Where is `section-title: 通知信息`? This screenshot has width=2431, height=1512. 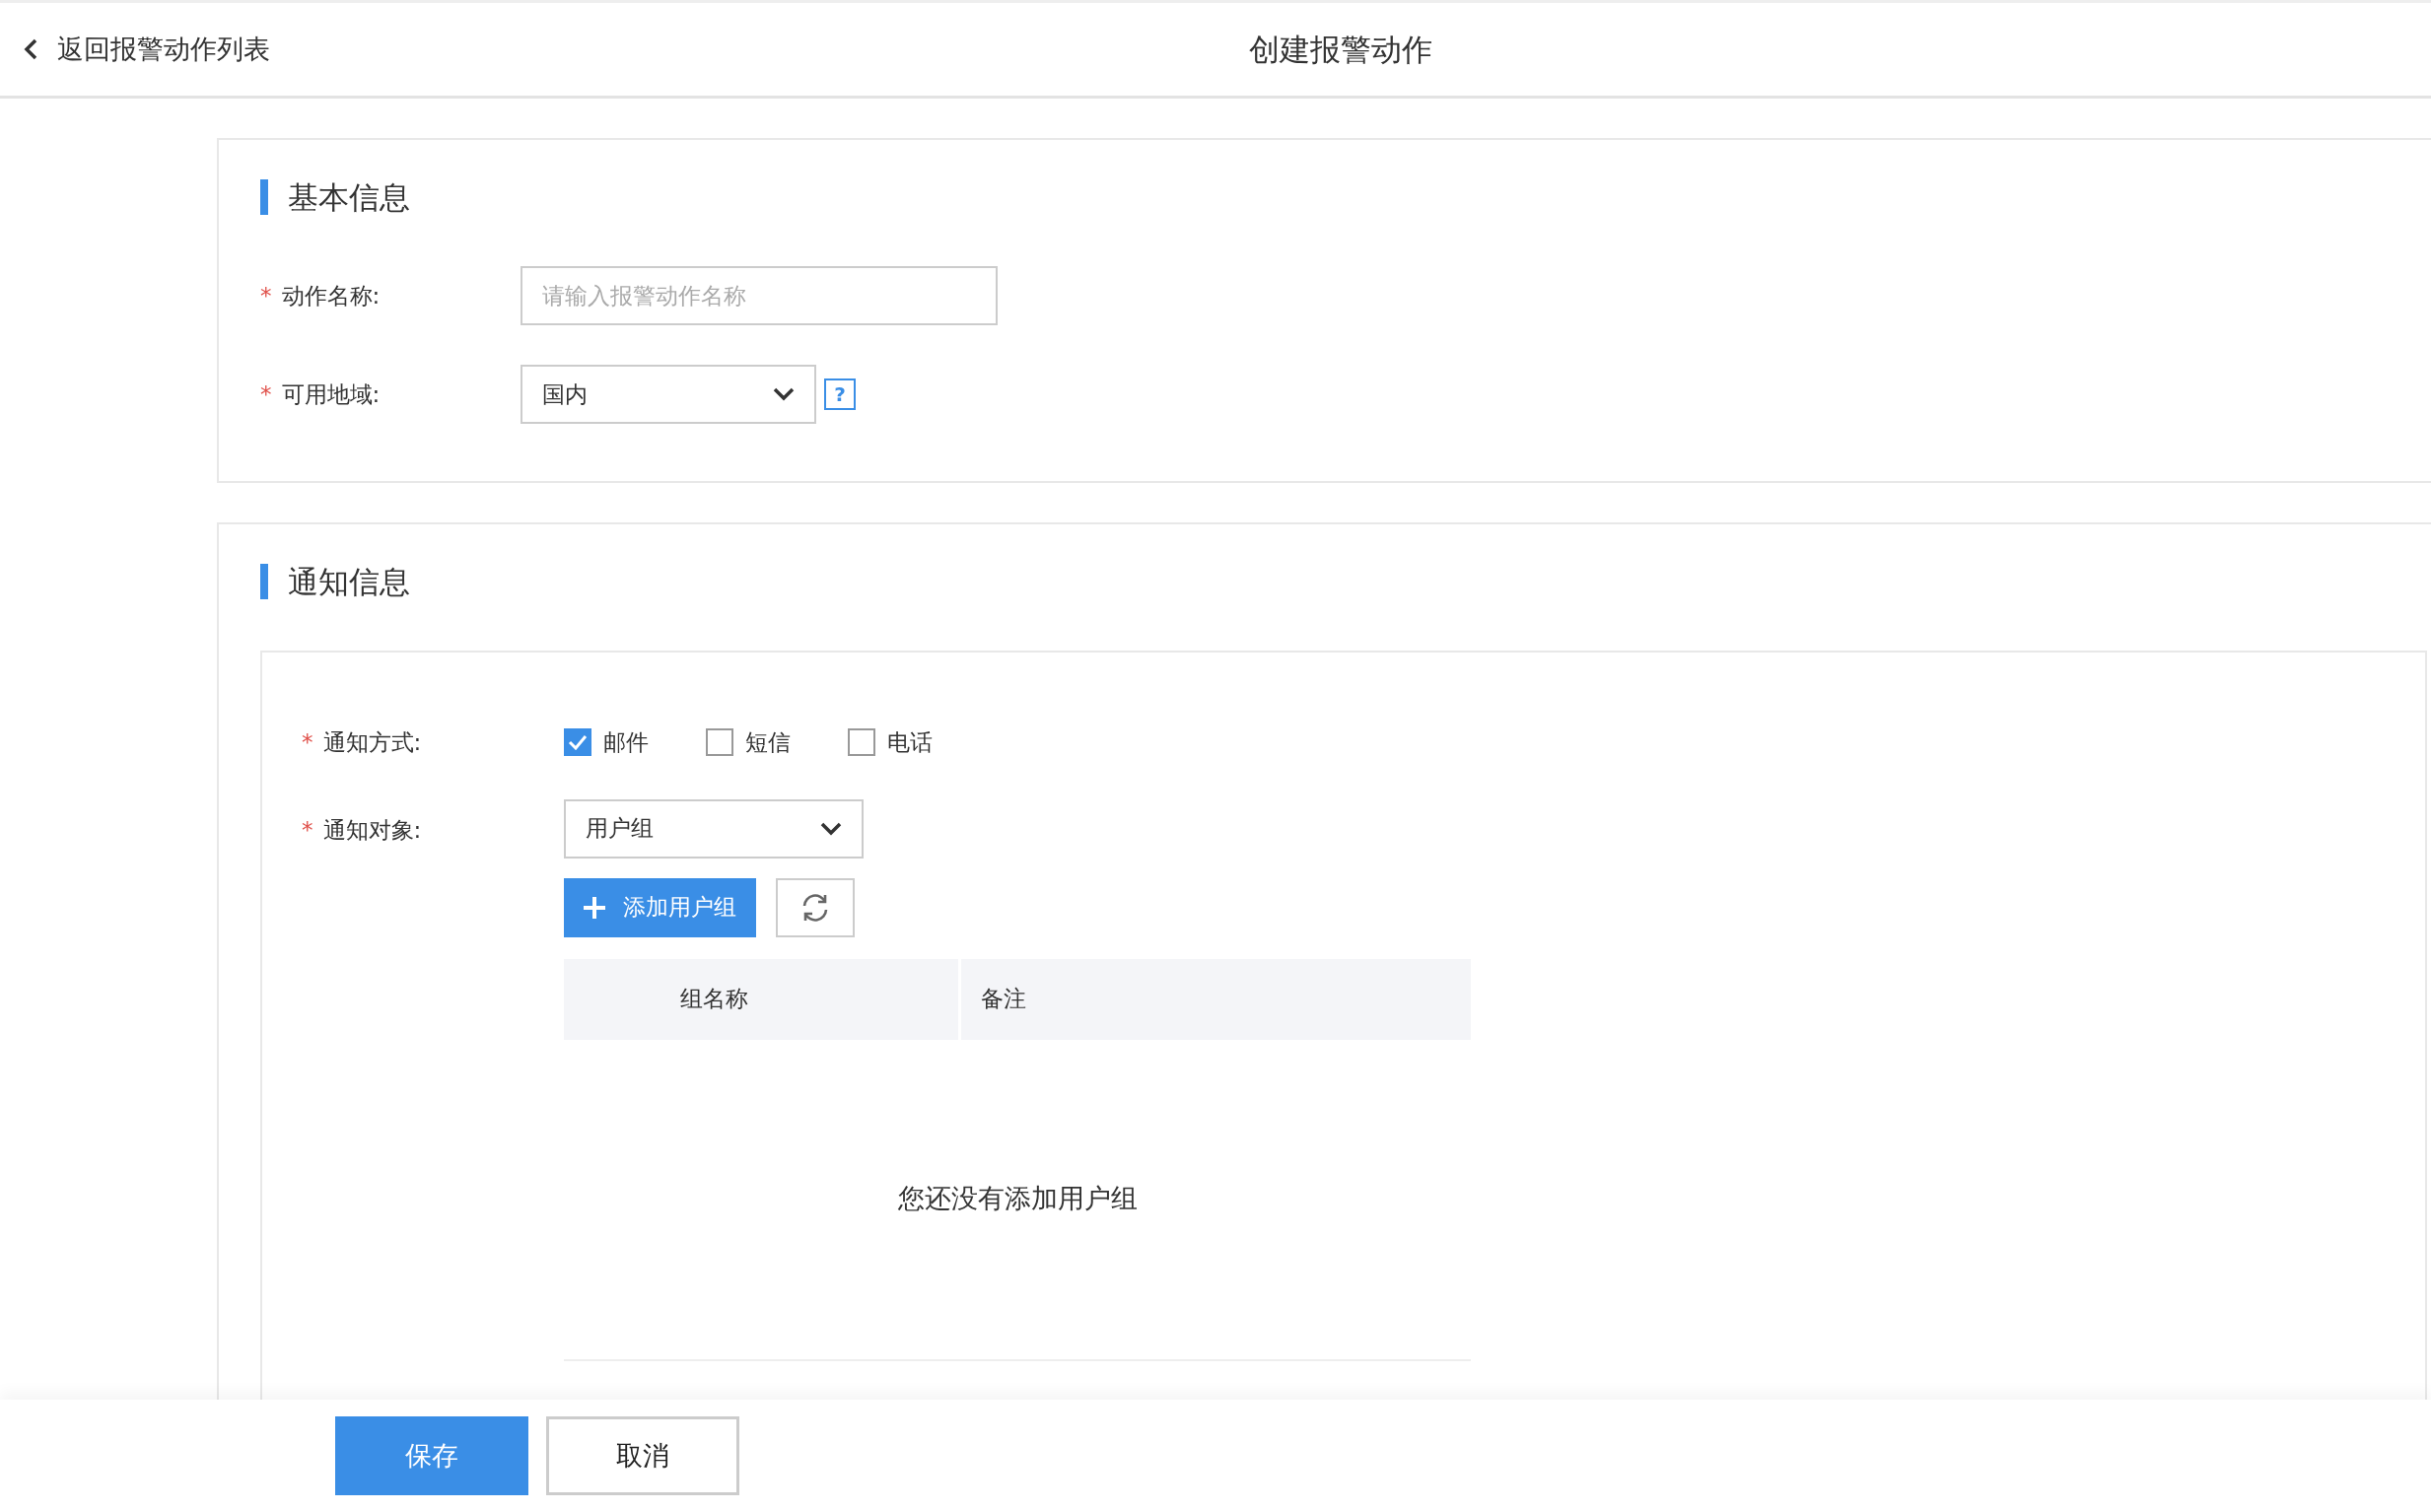 section-title: 通知信息 is located at coordinates (1345, 581).